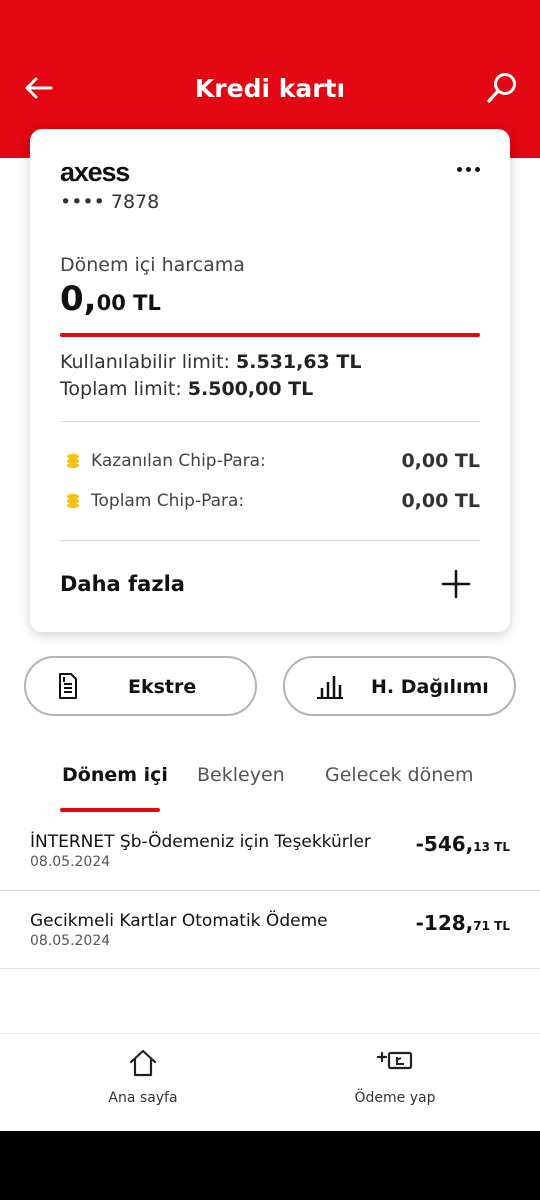 Image resolution: width=540 pixels, height=1200 pixels. Describe the element at coordinates (78, 299) in the screenshot. I see `amount-integer: 0,` at that location.